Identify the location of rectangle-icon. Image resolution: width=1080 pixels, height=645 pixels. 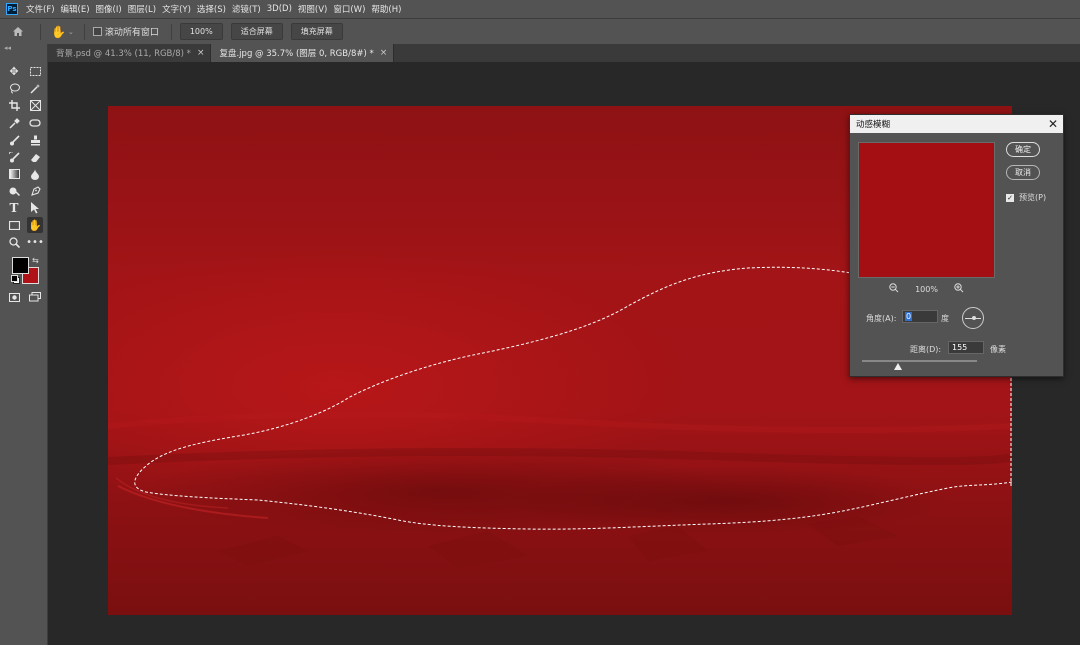
(14, 225).